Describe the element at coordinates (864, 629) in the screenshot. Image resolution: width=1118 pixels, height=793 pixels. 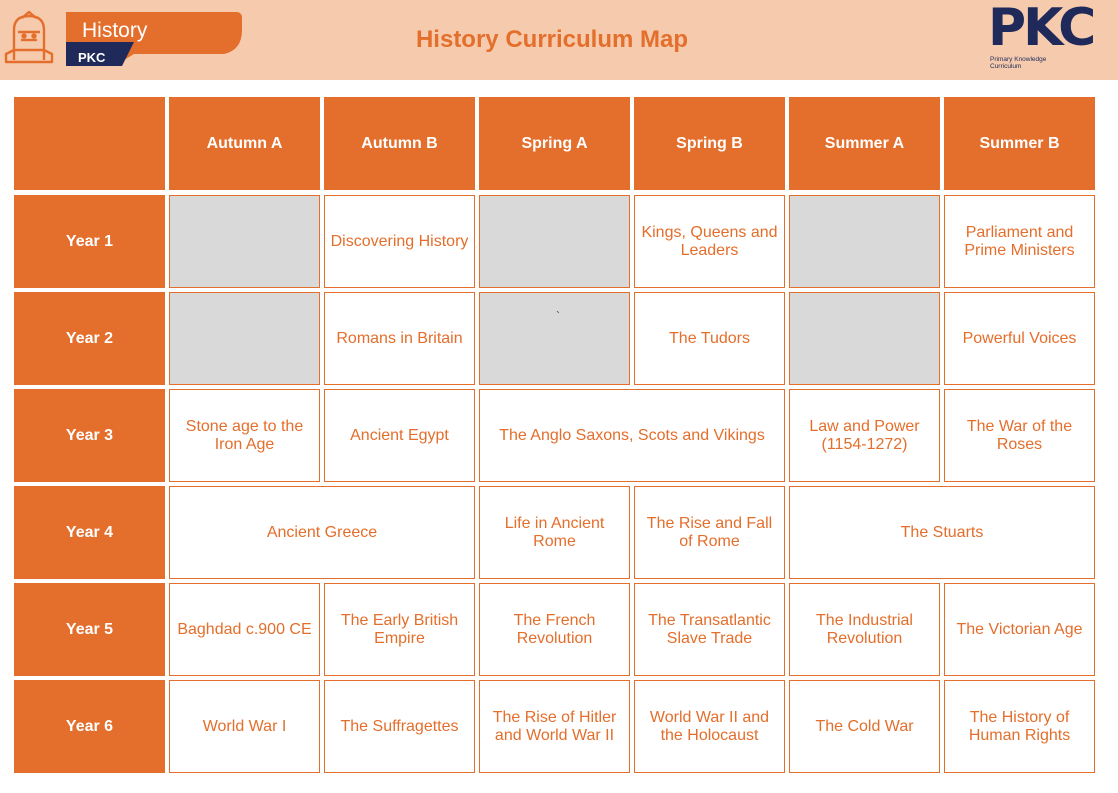
I see `topic-cell: The Industrial Revolution` at that location.